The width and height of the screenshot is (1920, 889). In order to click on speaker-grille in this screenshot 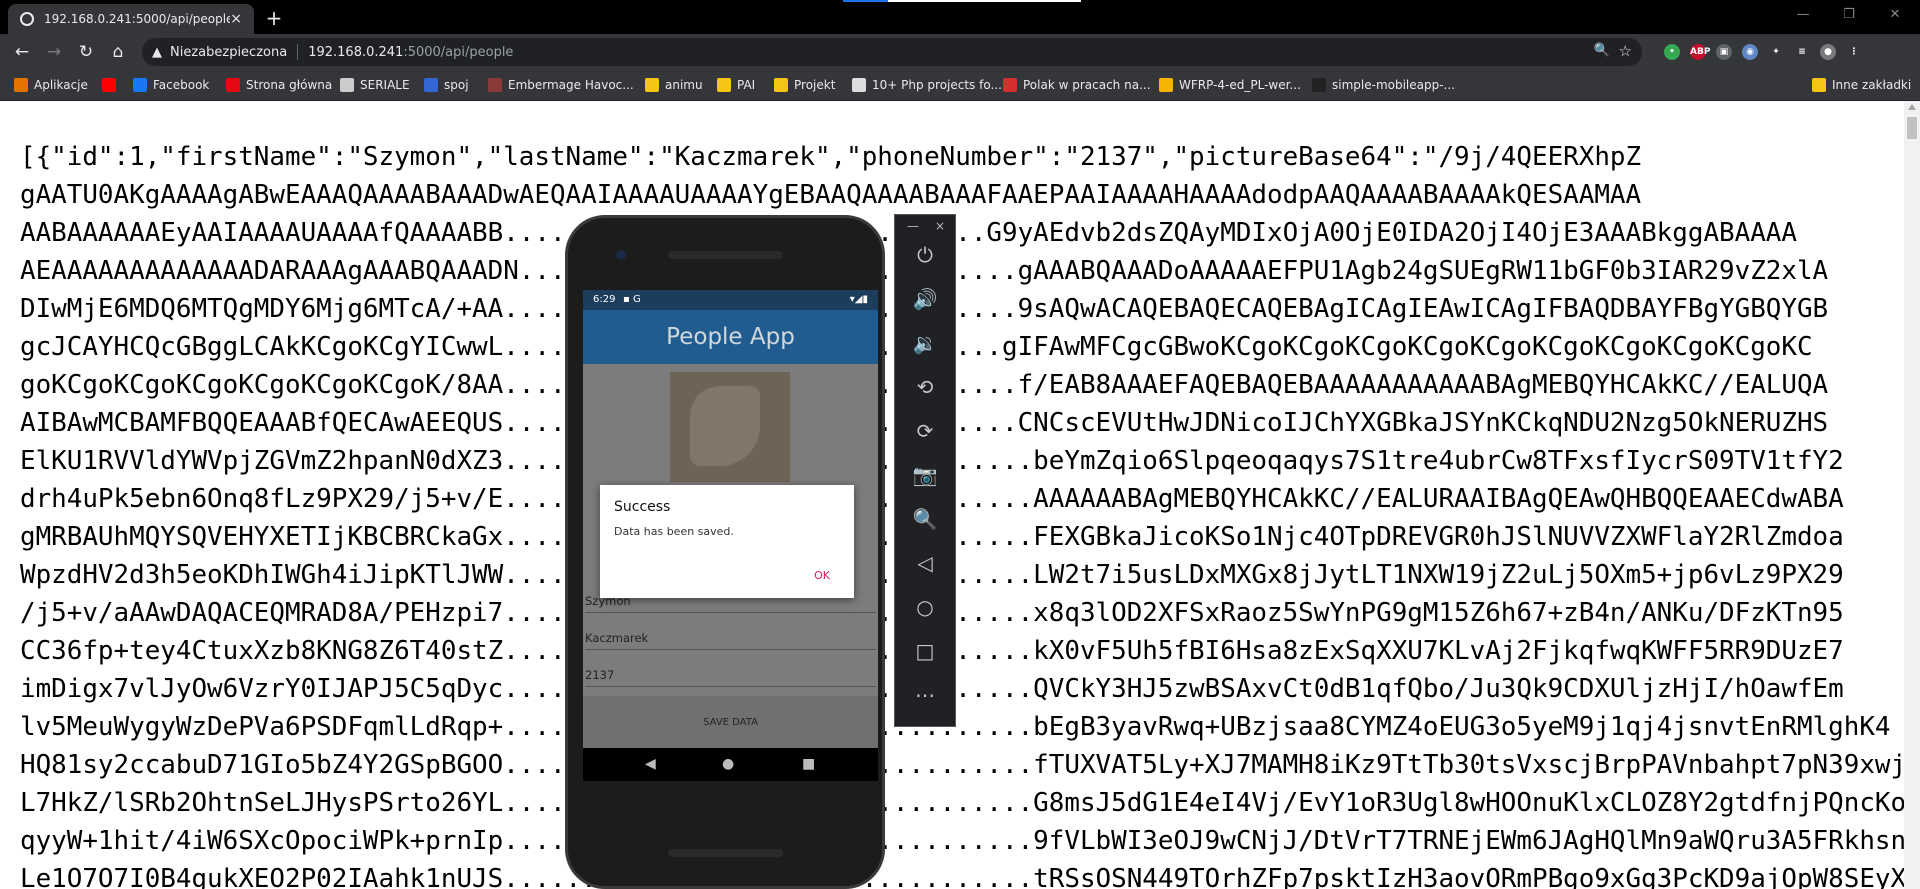, I will do `click(725, 255)`.